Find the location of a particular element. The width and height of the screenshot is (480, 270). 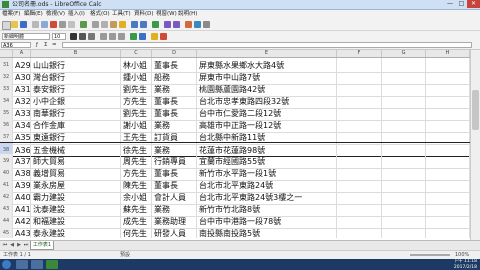

font-size-combo: 10 is located at coordinates (59, 36).